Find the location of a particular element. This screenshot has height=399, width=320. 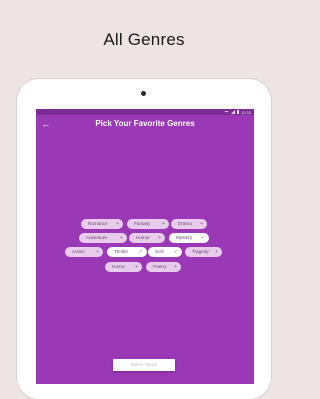

genre-chip-adventure: Adventure + is located at coordinates (103, 238).